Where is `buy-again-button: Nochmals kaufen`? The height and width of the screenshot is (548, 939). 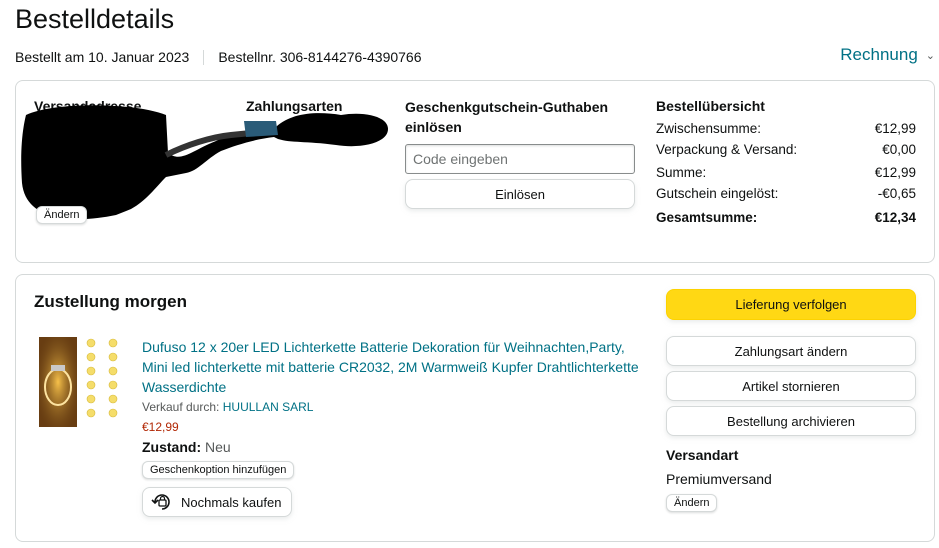 buy-again-button: Nochmals kaufen is located at coordinates (217, 502).